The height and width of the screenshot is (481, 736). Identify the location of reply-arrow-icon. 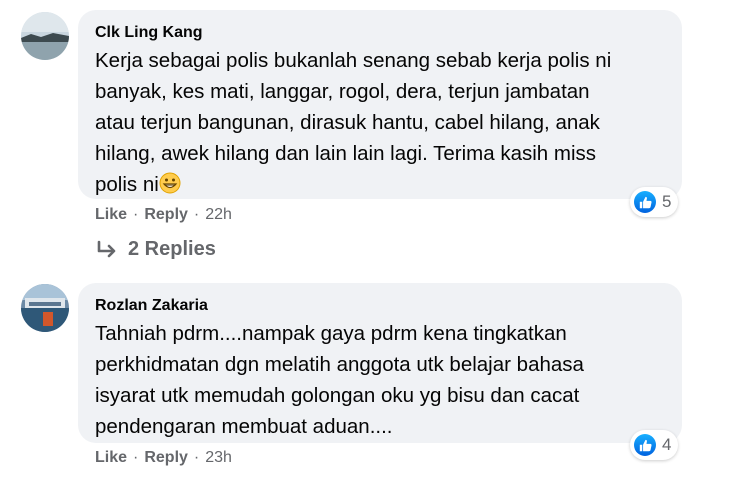
(107, 250).